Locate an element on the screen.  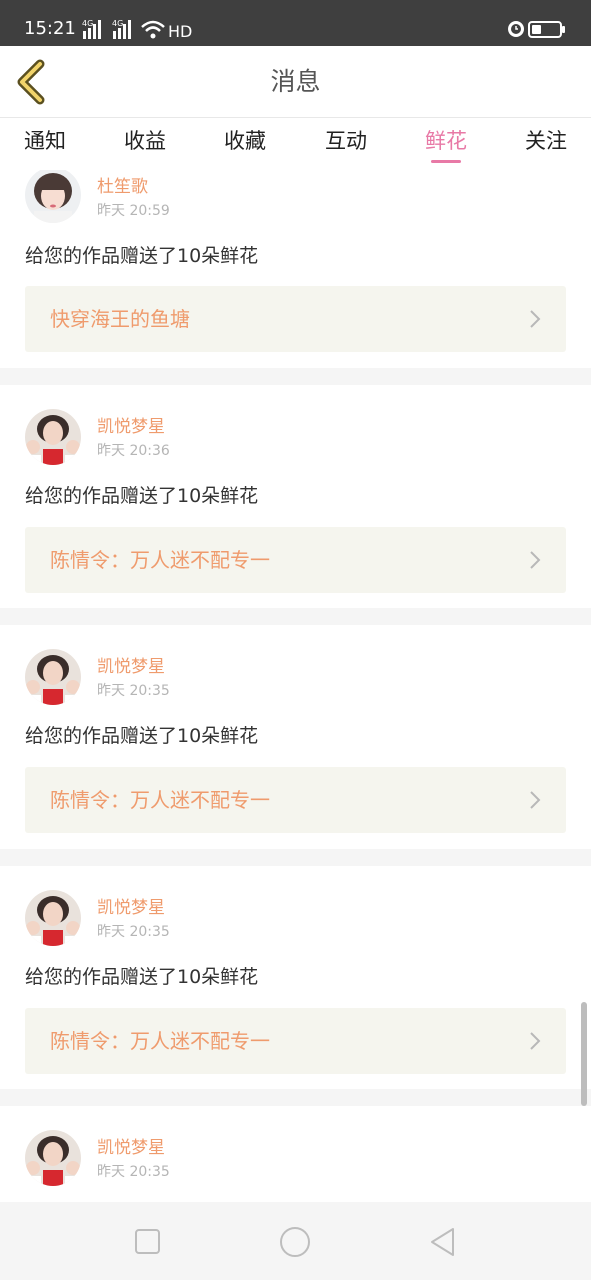
header: 消息 is located at coordinates (295, 82).